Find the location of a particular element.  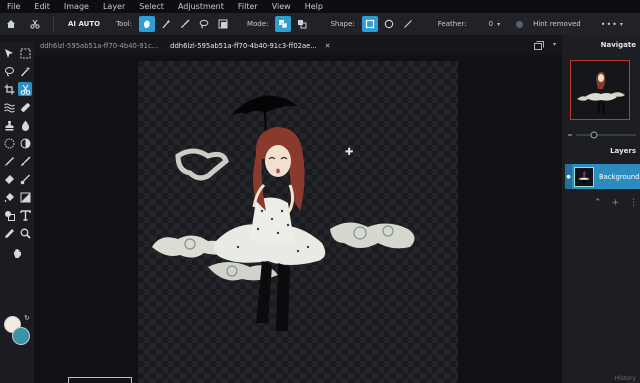

shape-tool-icon is located at coordinates (9, 215).